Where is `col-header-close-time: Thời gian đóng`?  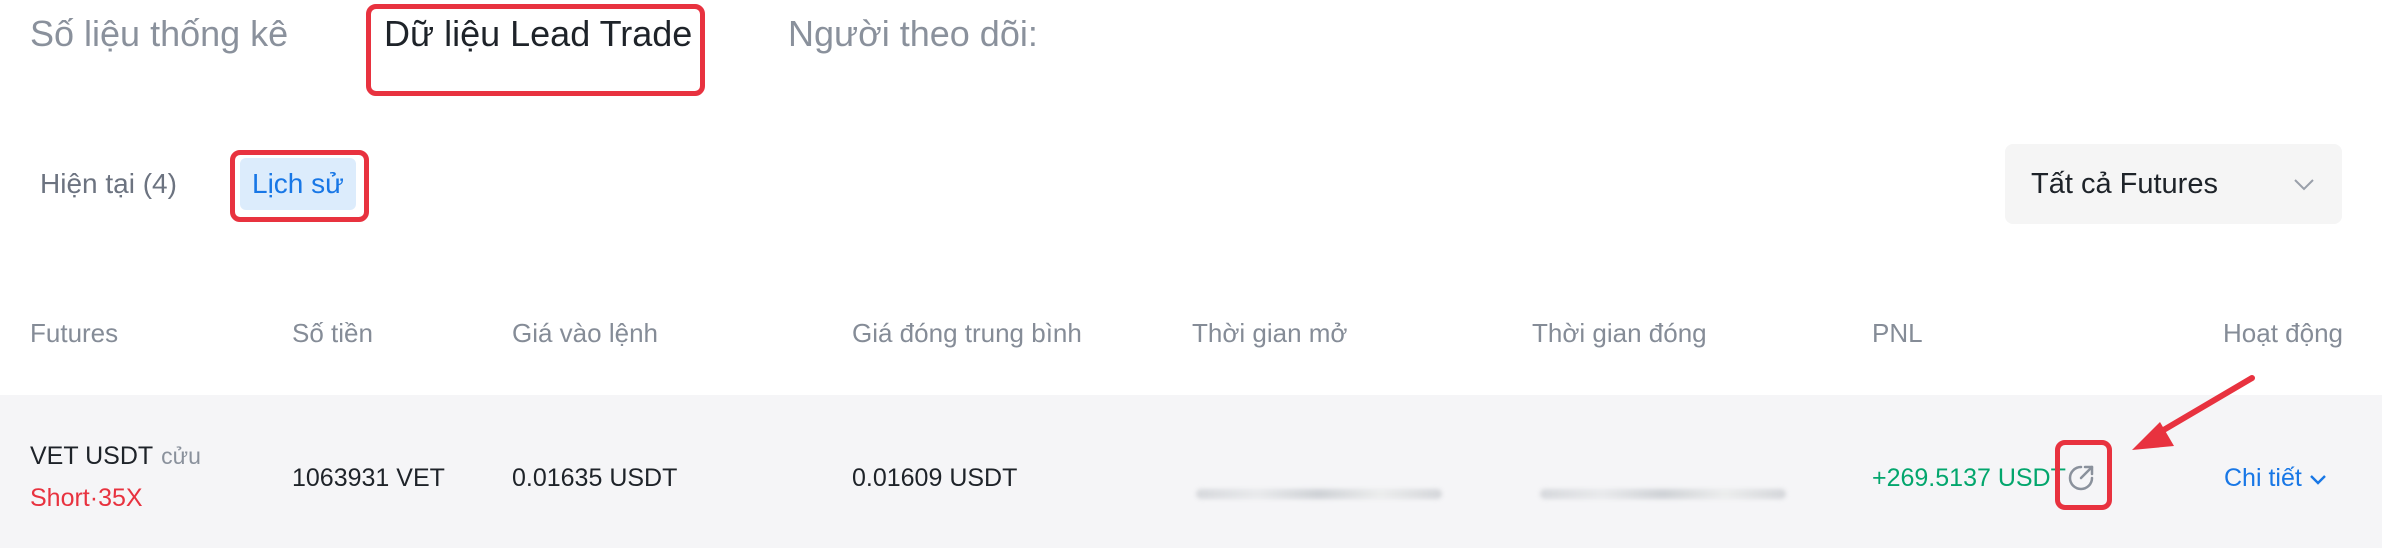
col-header-close-time: Thời gian đóng is located at coordinates (1619, 333).